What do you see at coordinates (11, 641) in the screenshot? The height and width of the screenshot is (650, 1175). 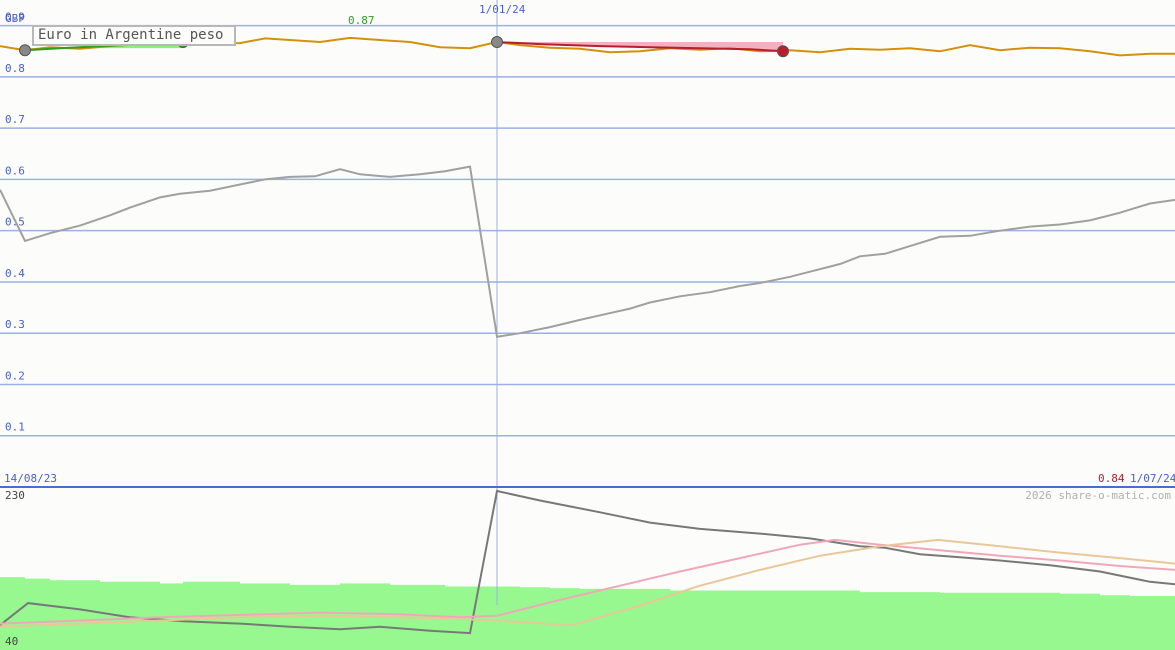 I see `lower-scale-bottom: 40` at bounding box center [11, 641].